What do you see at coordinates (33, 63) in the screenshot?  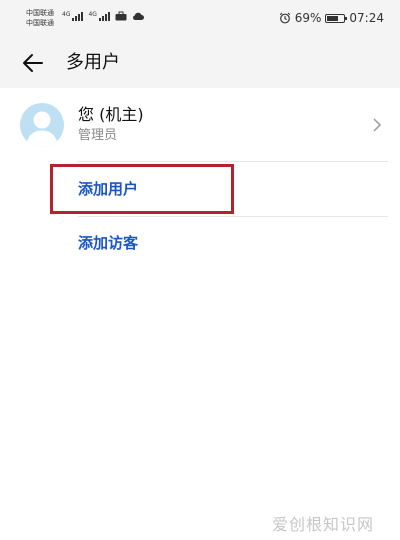 I see `arrow-left-icon` at bounding box center [33, 63].